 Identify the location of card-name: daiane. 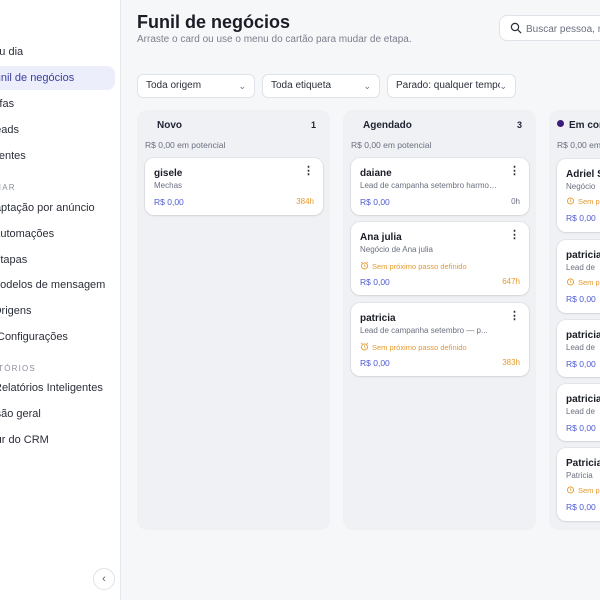
(376, 173).